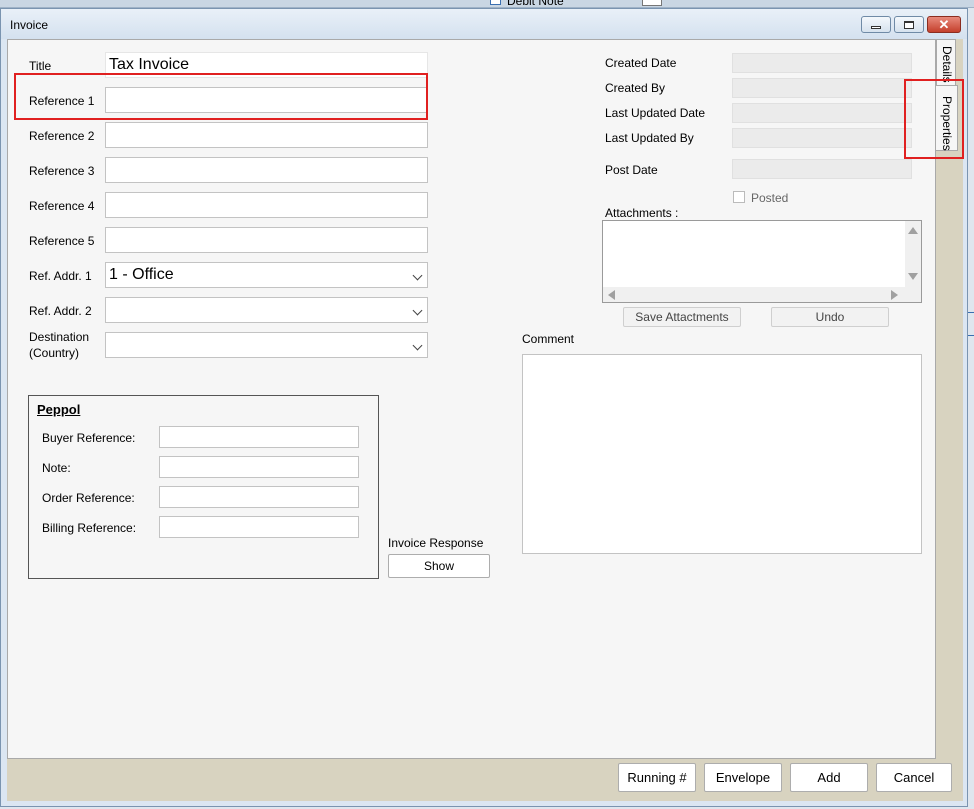  What do you see at coordinates (722, 454) in the screenshot?
I see `comment-textarea` at bounding box center [722, 454].